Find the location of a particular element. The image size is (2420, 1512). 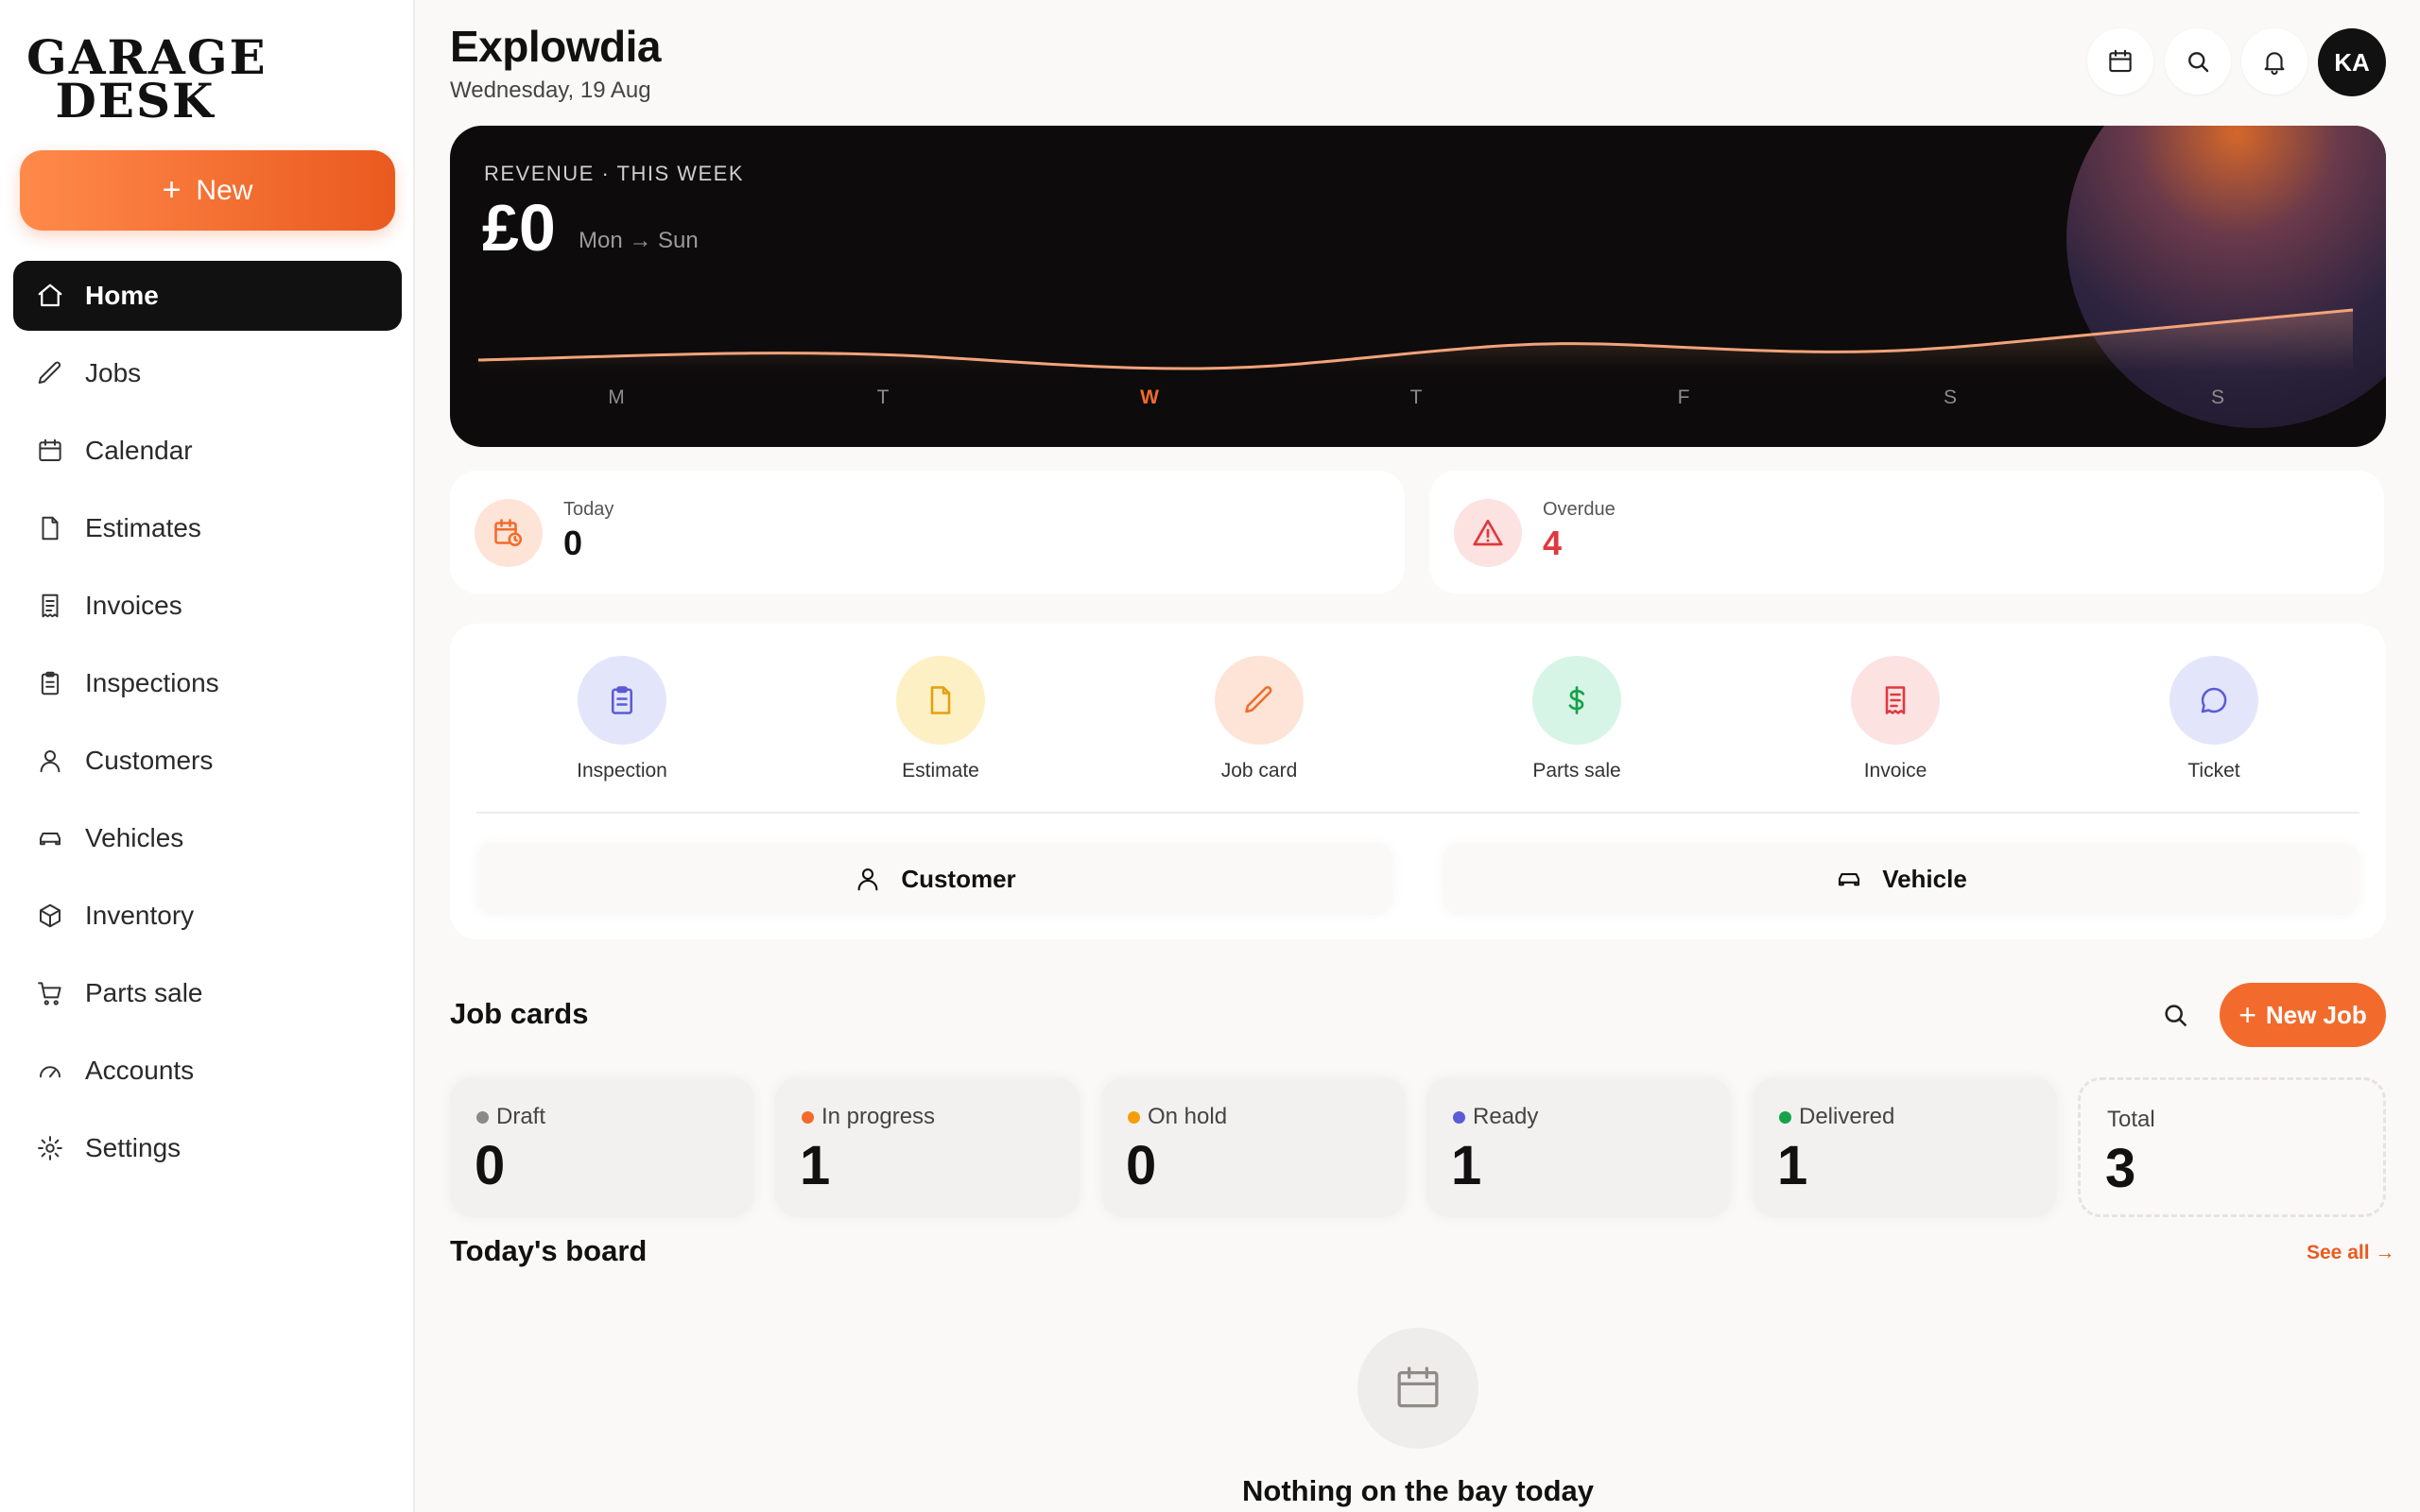

brand-logo: GARAGE DESK is located at coordinates (146, 81).